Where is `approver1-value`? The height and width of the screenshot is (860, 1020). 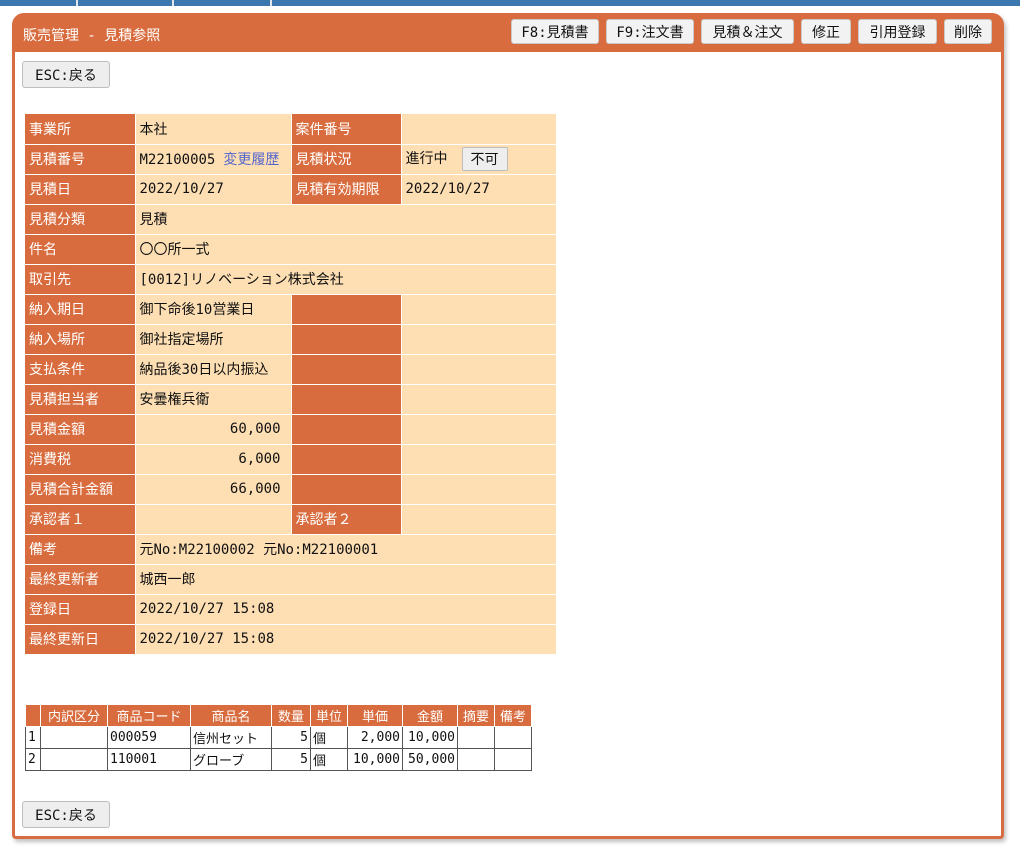
approver1-value is located at coordinates (213, 519).